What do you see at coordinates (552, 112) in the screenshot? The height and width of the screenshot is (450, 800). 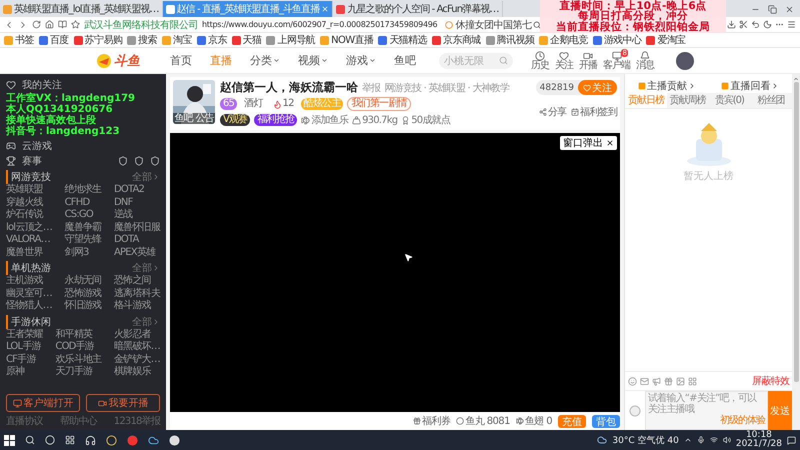 I see `share-link: 分享` at bounding box center [552, 112].